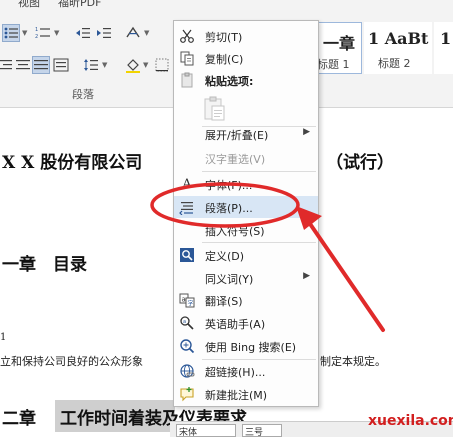 The height and width of the screenshot is (437, 453). Describe the element at coordinates (353, 361) in the screenshot. I see `body-text-right: 制定本规定。` at that location.